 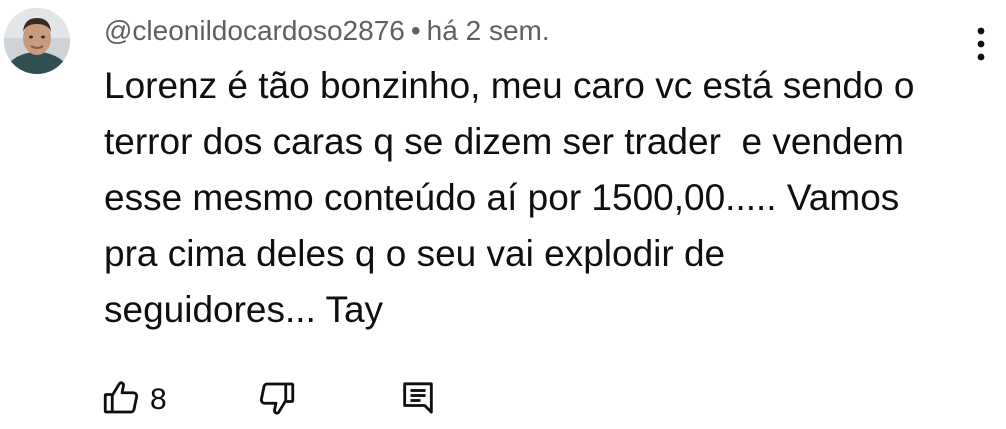 I want to click on comment-reply-icon, so click(x=418, y=400).